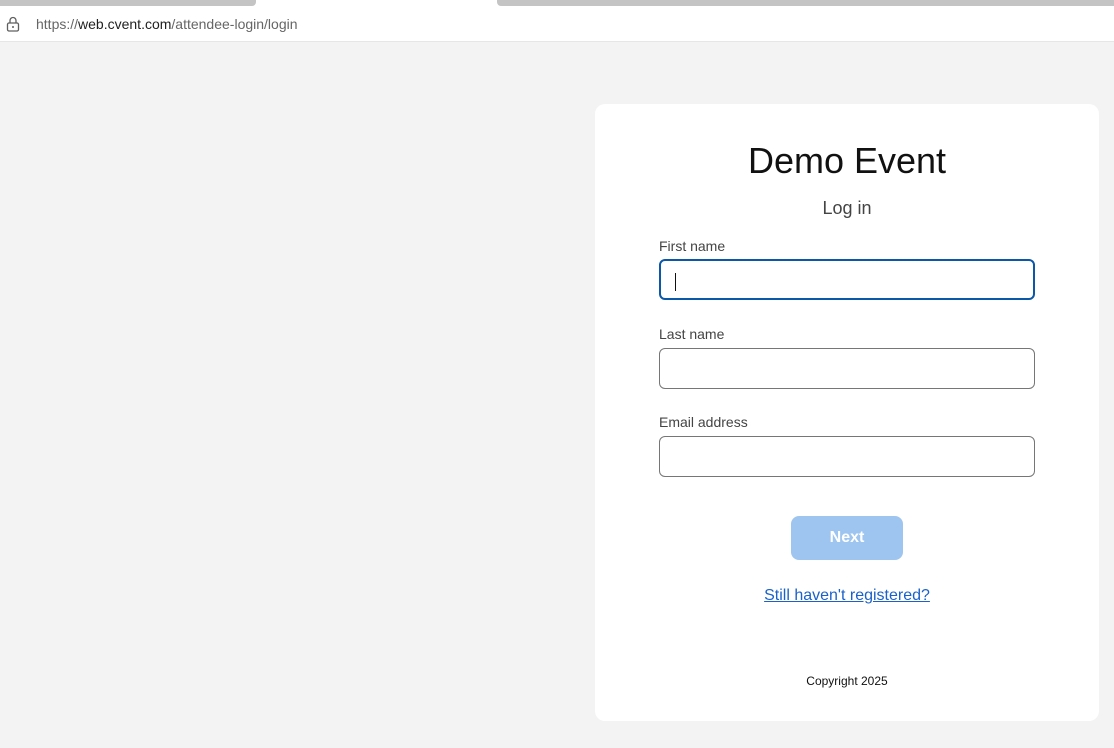 The height and width of the screenshot is (748, 1114). What do you see at coordinates (675, 282) in the screenshot?
I see `text-caret` at bounding box center [675, 282].